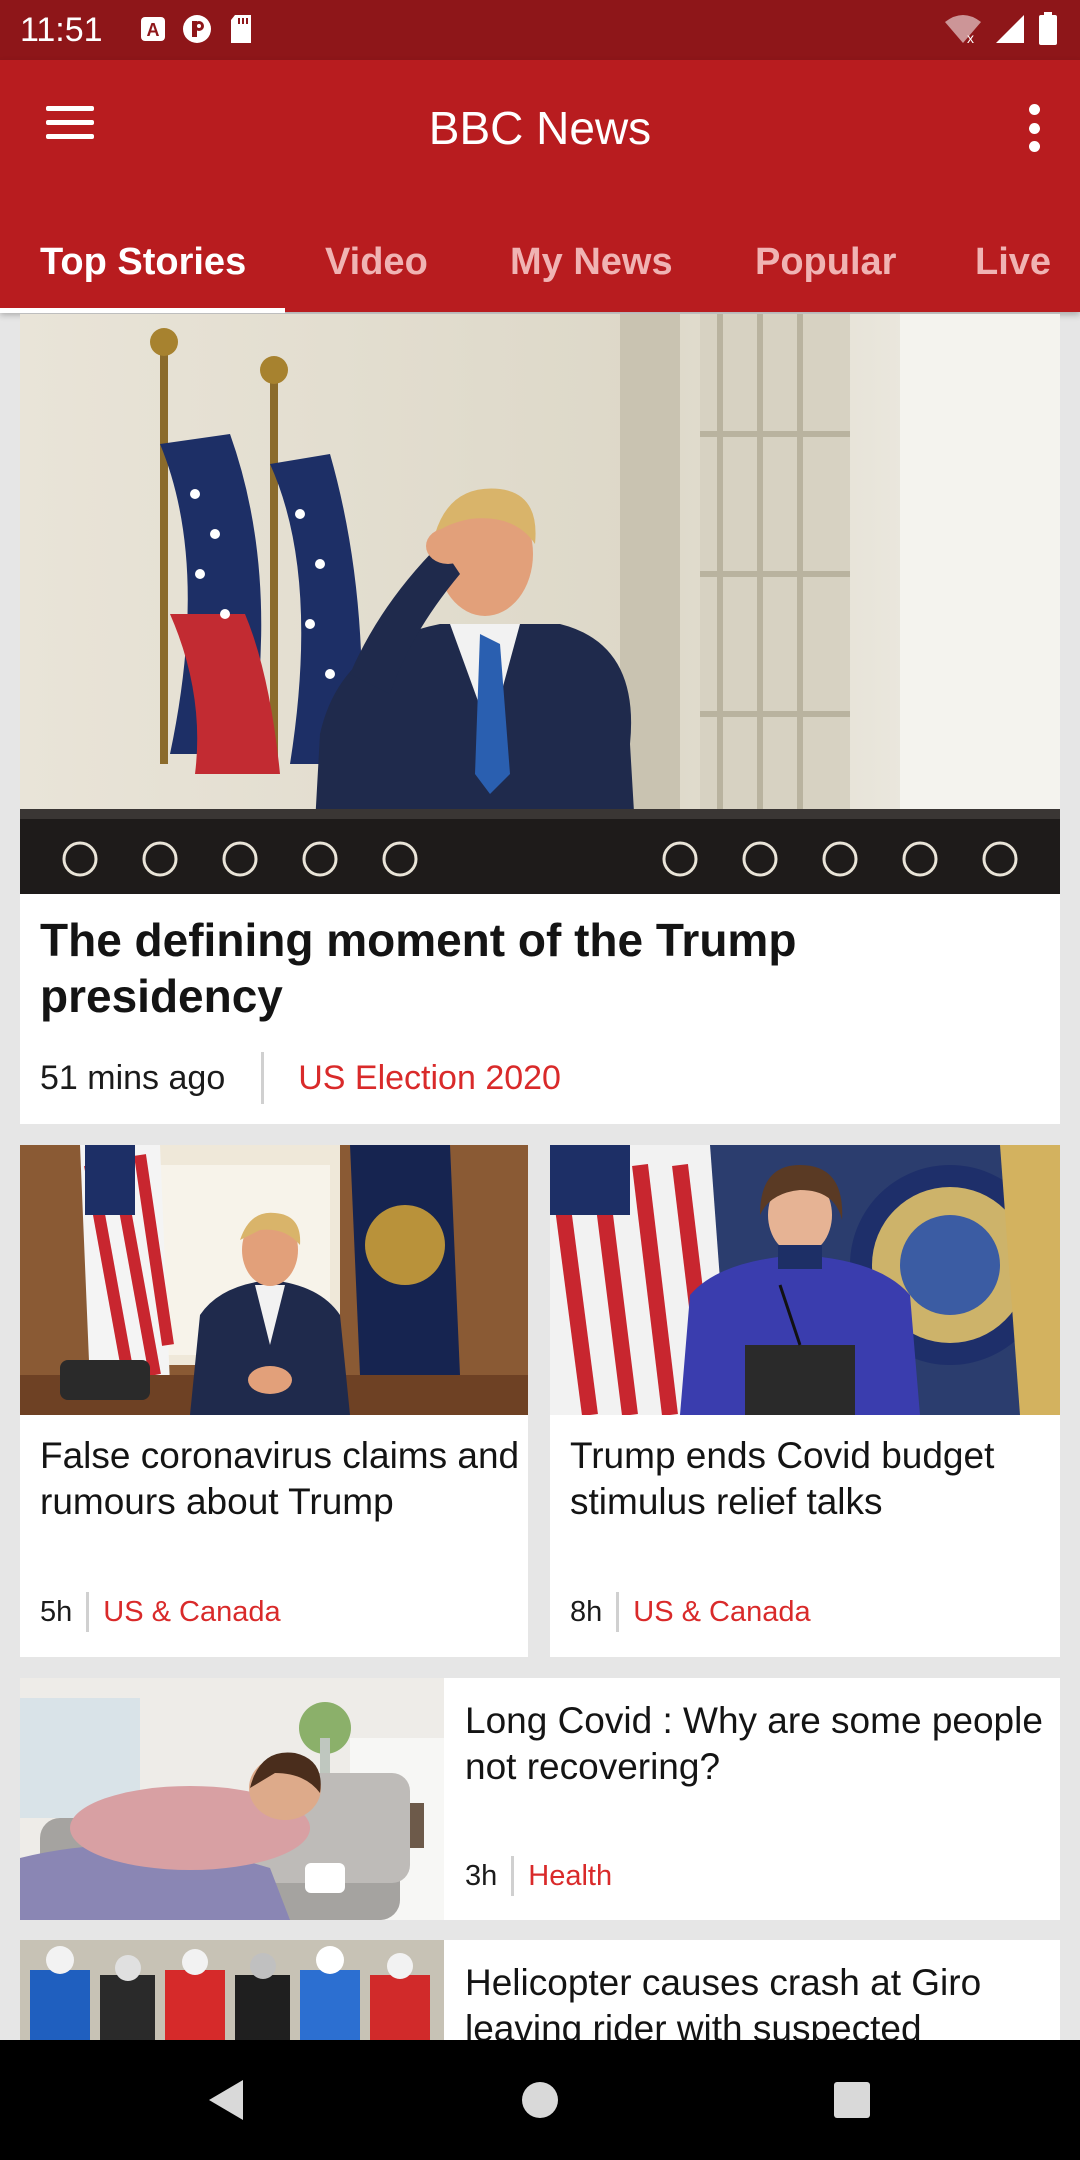 Image resolution: width=1080 pixels, height=2160 pixels. I want to click on lead-story-meta: 51 mins ago US Election 2020, so click(300, 1078).